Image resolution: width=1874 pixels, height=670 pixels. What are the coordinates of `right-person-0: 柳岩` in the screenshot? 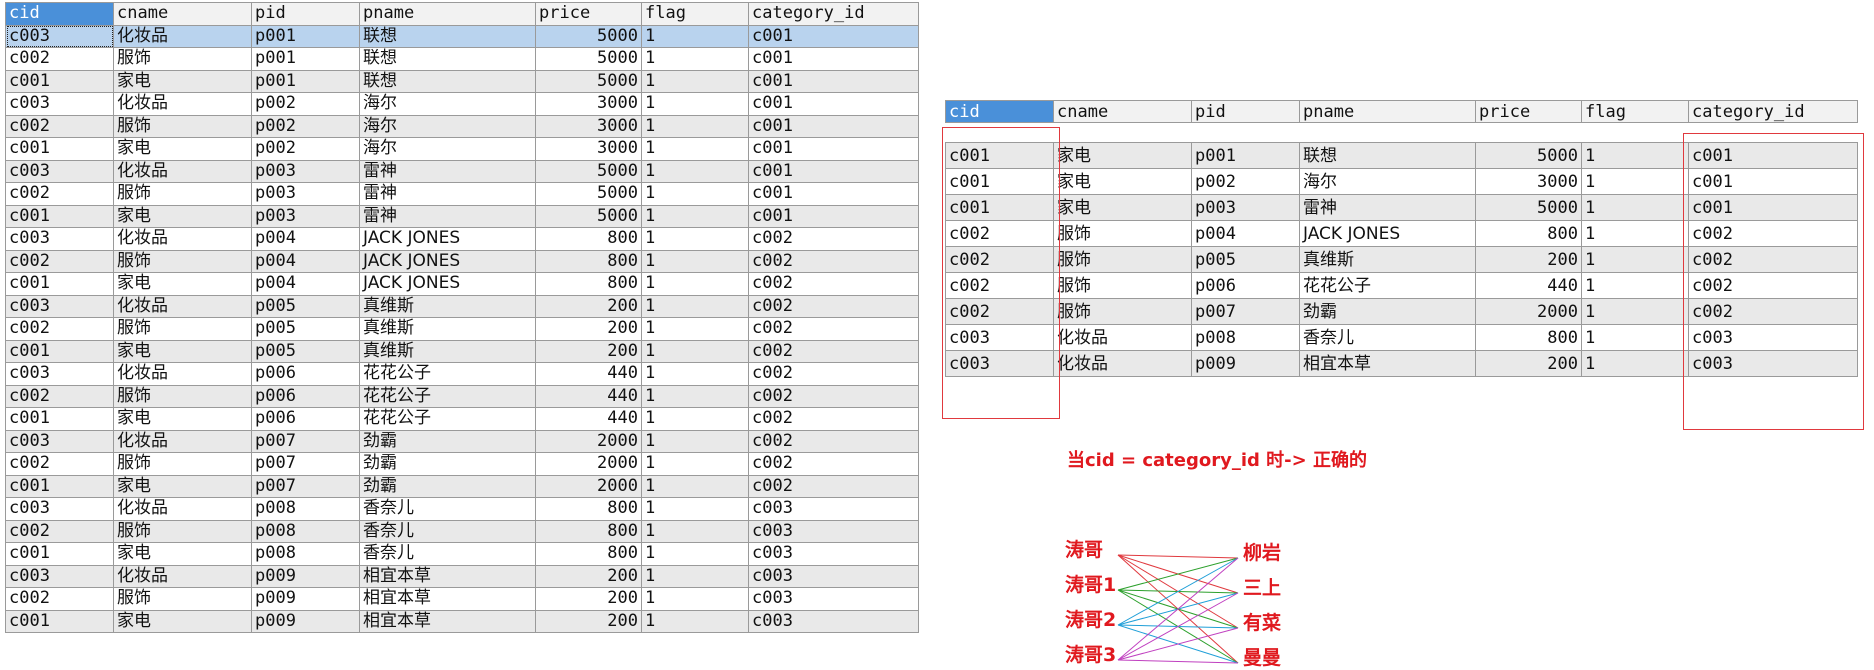 It's located at (1262, 553).